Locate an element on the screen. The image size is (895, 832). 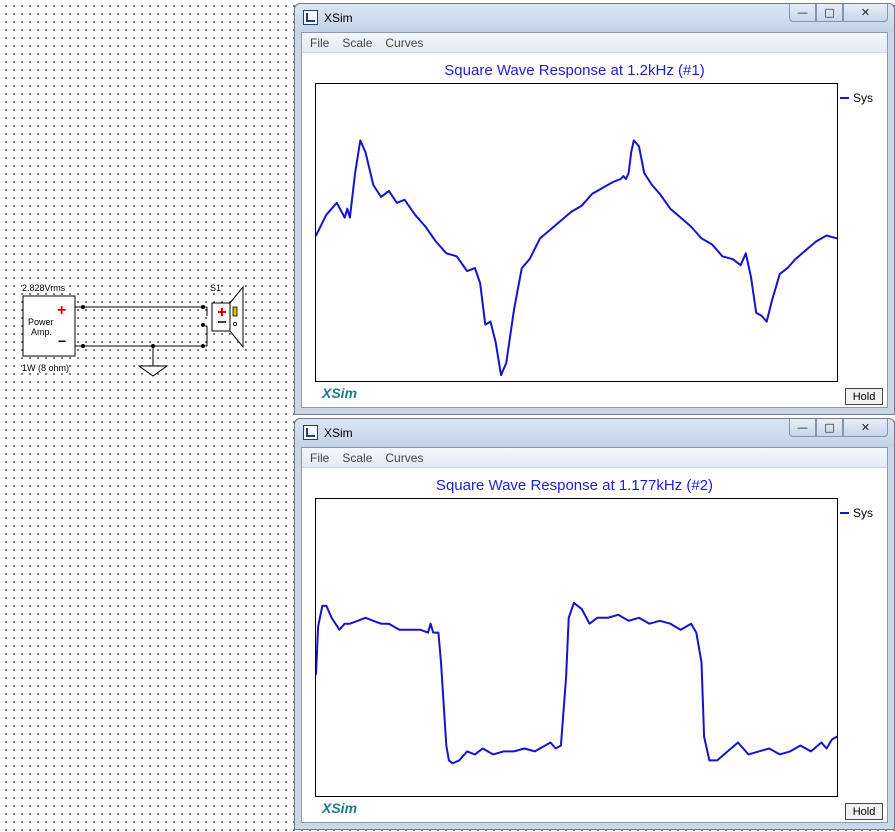
series-line-sys is located at coordinates (576, 683).